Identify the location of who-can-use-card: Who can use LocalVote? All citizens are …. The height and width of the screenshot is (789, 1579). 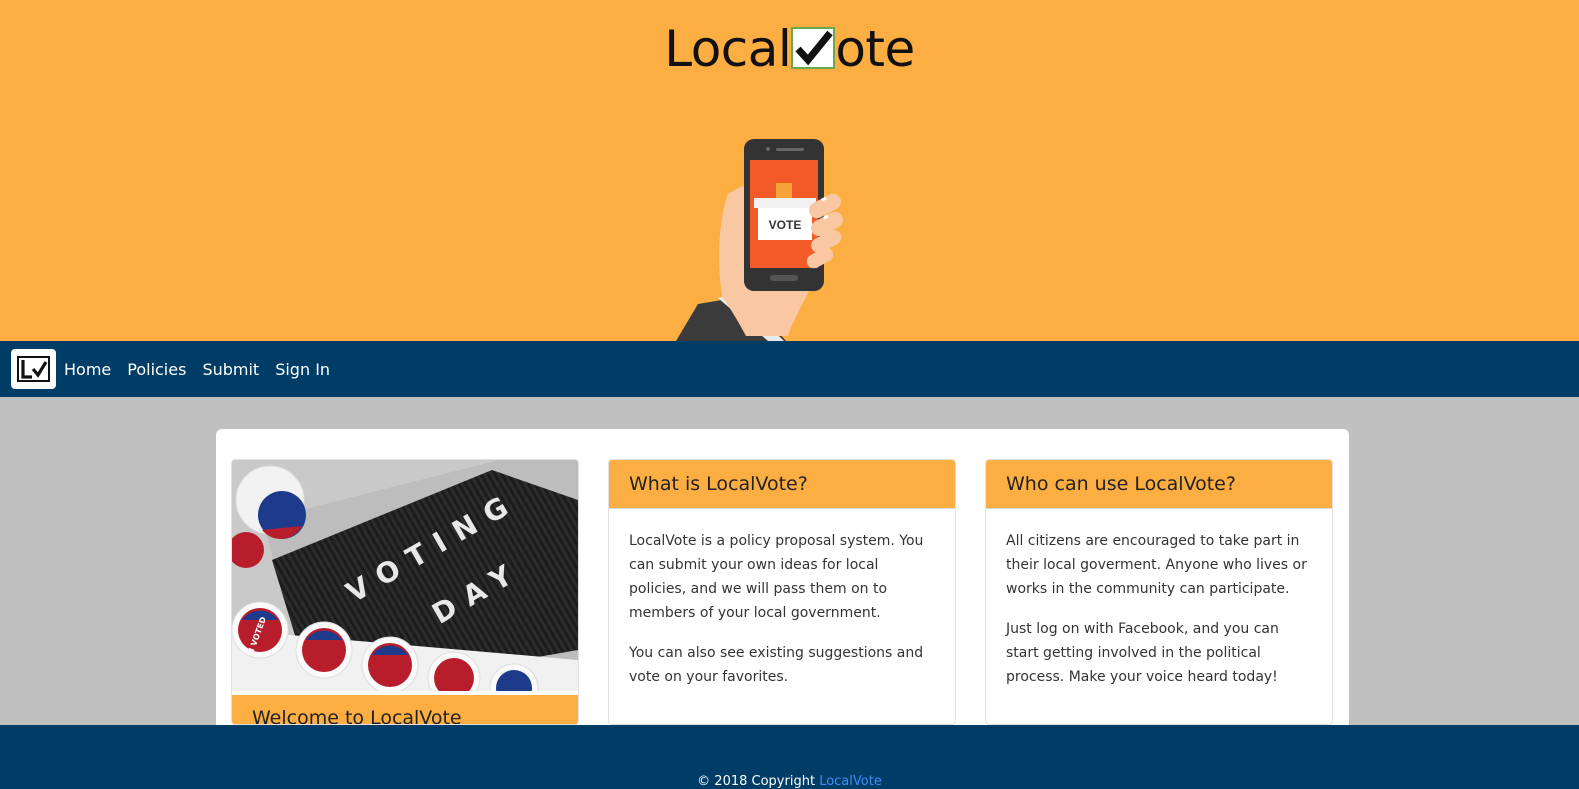
(1159, 592).